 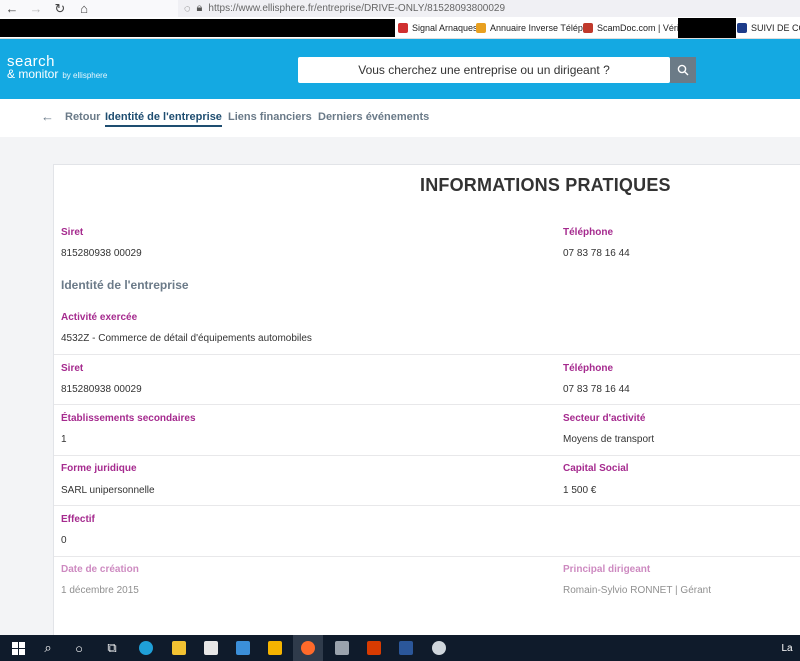 I want to click on tab-identite: Identité de l'entreprise, so click(x=163, y=119).